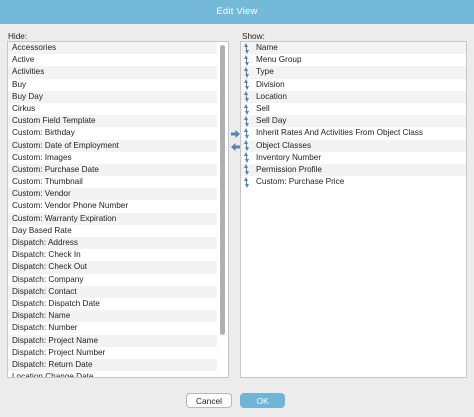 This screenshot has width=474, height=417. I want to click on hide-list-item: Dispatch: Name, so click(112, 316).